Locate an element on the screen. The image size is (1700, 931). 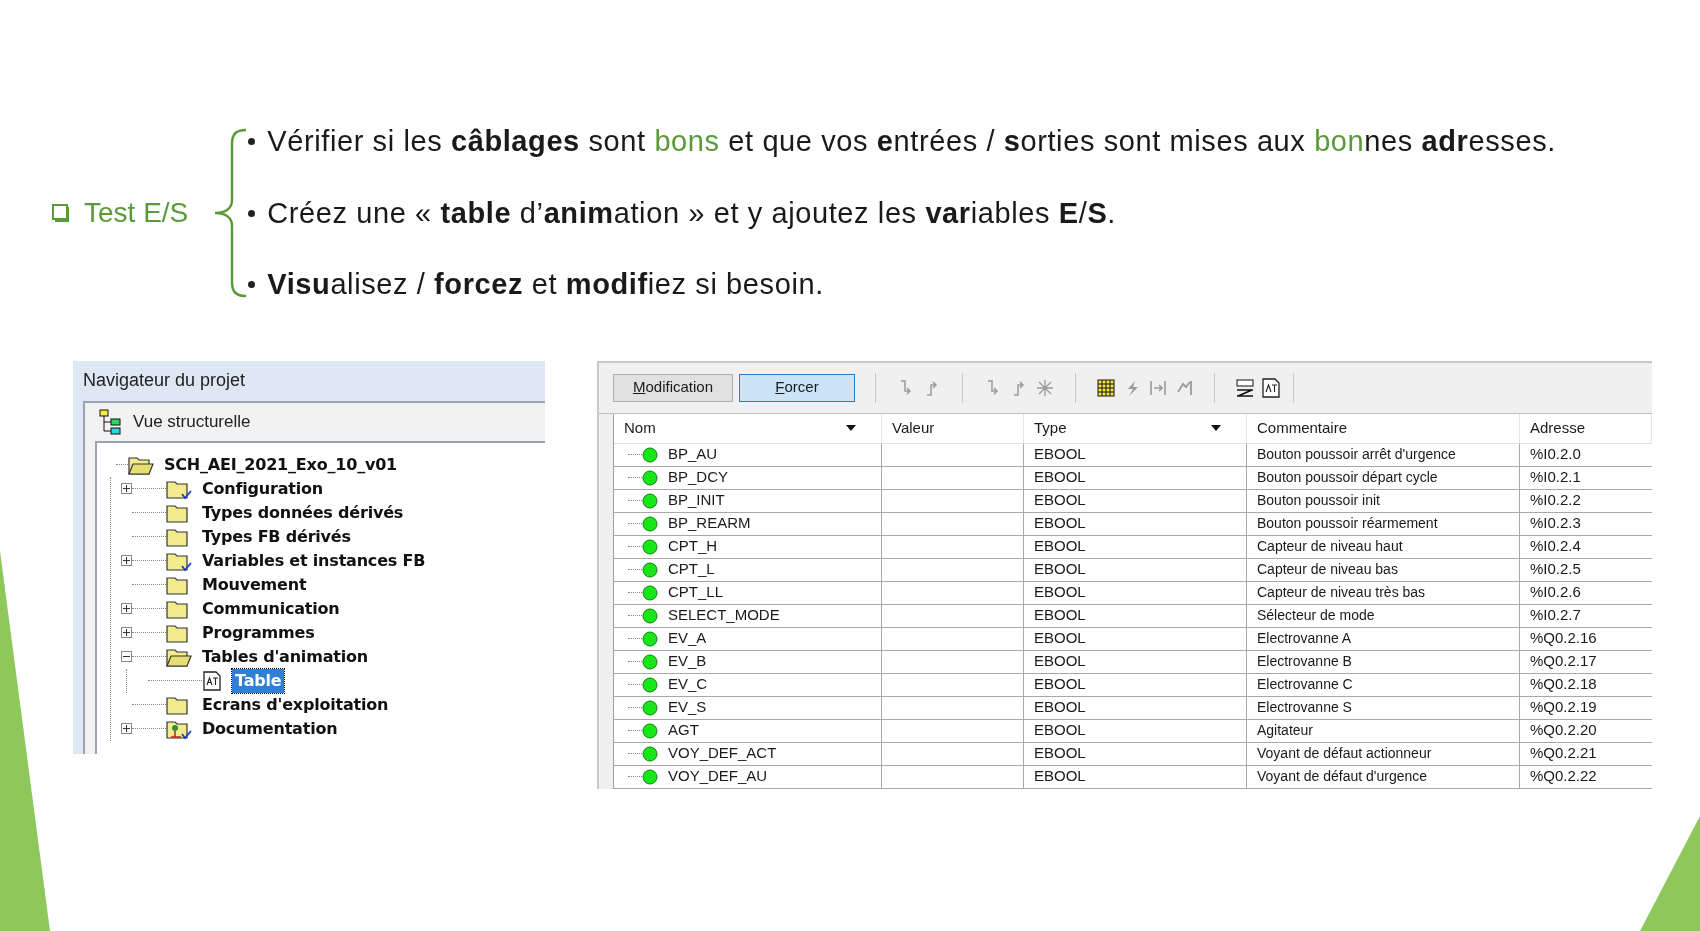
table-cell-text: %Q0.2.17 is located at coordinates (1563, 661).